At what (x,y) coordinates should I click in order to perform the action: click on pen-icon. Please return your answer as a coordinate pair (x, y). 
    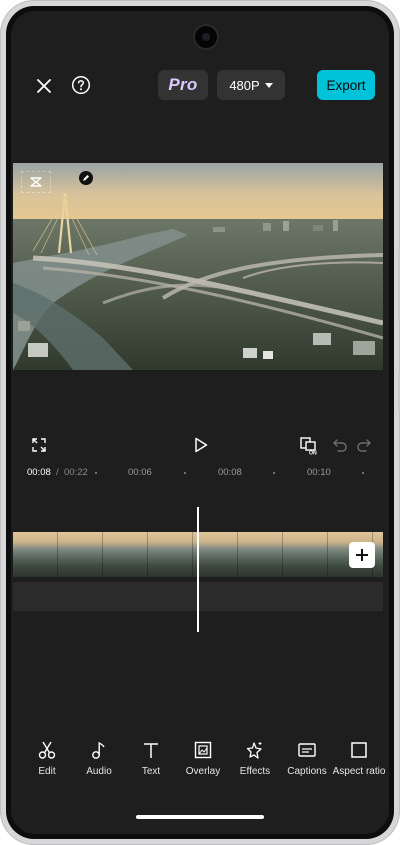
    Looking at the image, I should click on (86, 178).